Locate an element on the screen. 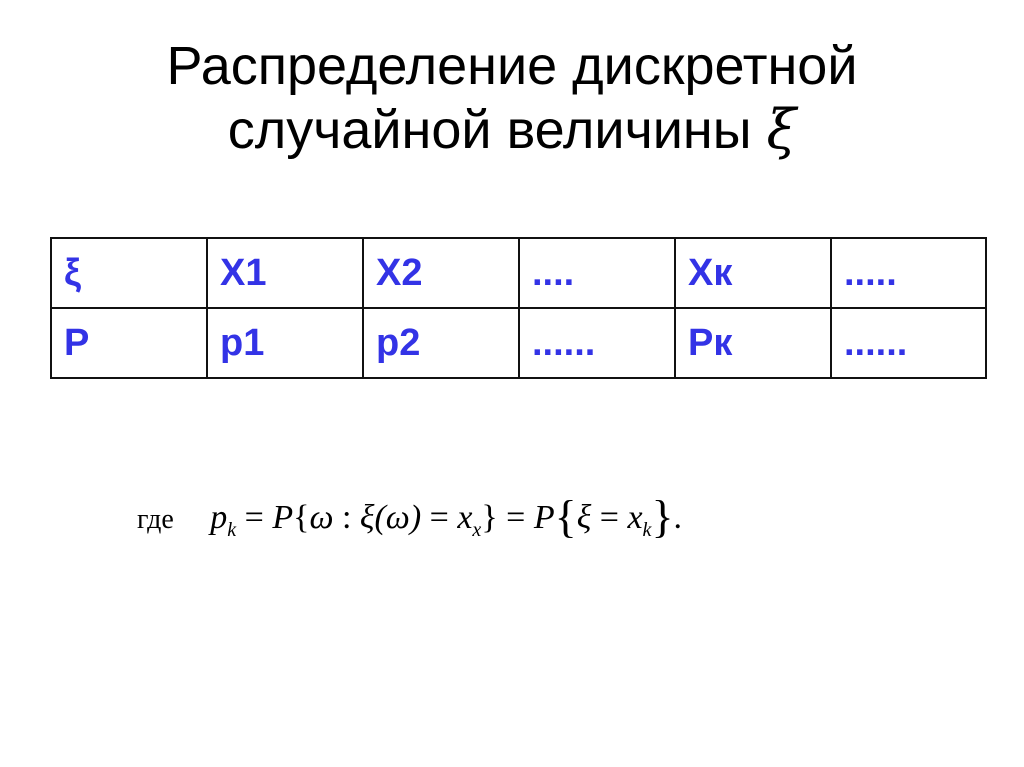 Image resolution: width=1024 pixels, height=767 pixels. formula-end: . is located at coordinates (678, 517).